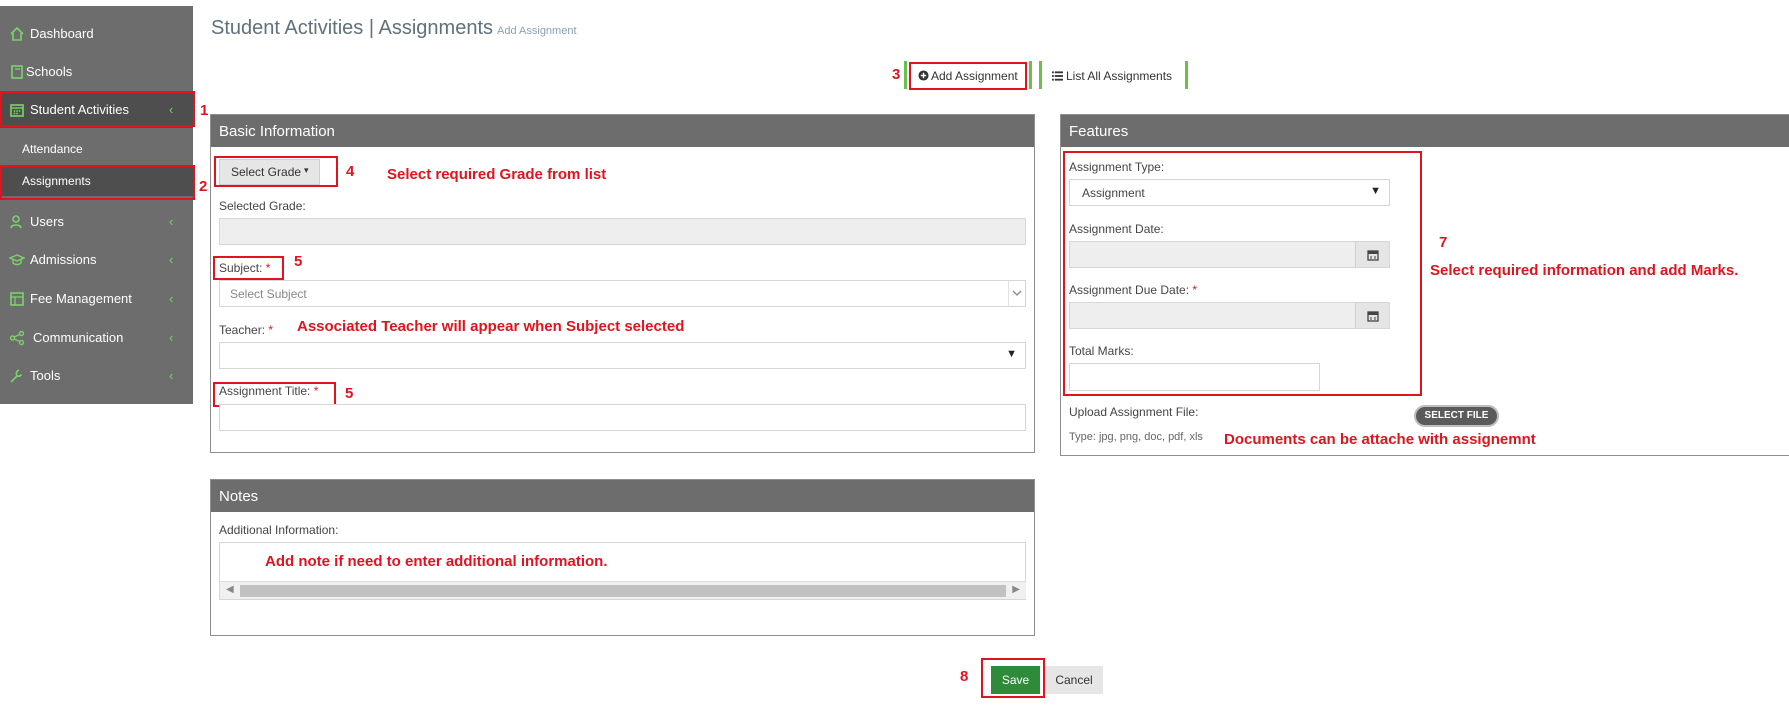 The height and width of the screenshot is (706, 1789). Describe the element at coordinates (17, 33) in the screenshot. I see `home-icon` at that location.